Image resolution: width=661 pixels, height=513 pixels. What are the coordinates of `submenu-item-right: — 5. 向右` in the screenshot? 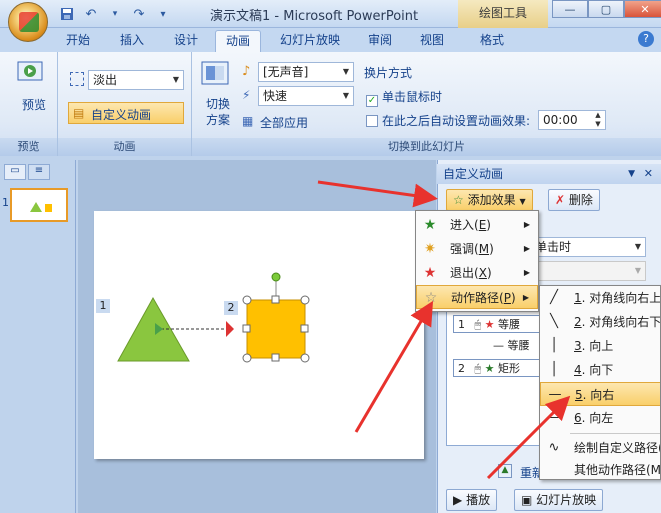 It's located at (600, 394).